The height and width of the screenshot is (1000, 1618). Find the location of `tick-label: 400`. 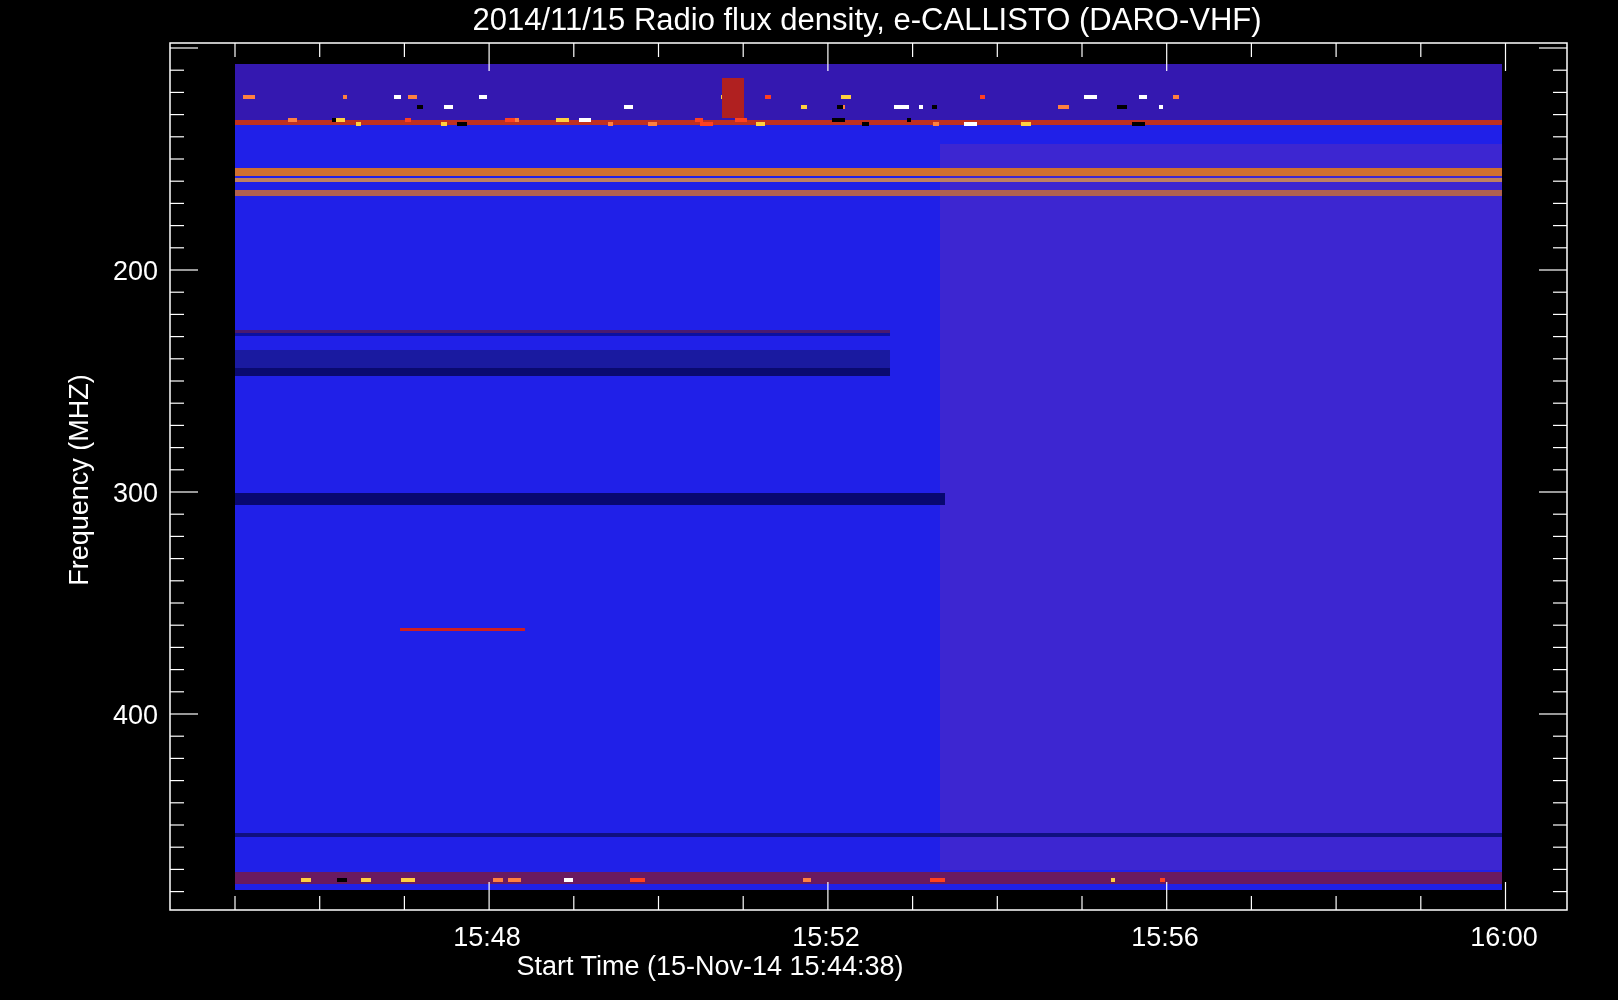

tick-label: 400 is located at coordinates (135, 715).